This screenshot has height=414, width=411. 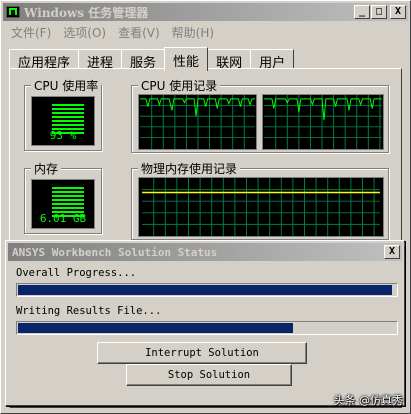 I want to click on task-manager-app-icon, so click(x=13, y=12).